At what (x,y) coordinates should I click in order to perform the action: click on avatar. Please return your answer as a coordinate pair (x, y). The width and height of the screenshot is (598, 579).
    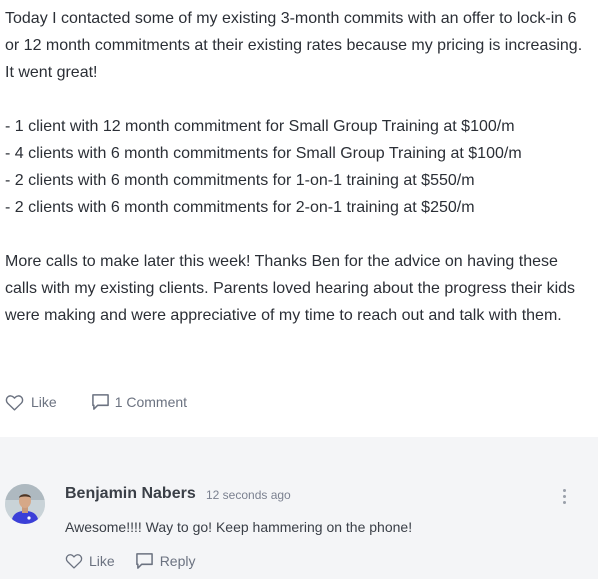
    Looking at the image, I should click on (25, 504).